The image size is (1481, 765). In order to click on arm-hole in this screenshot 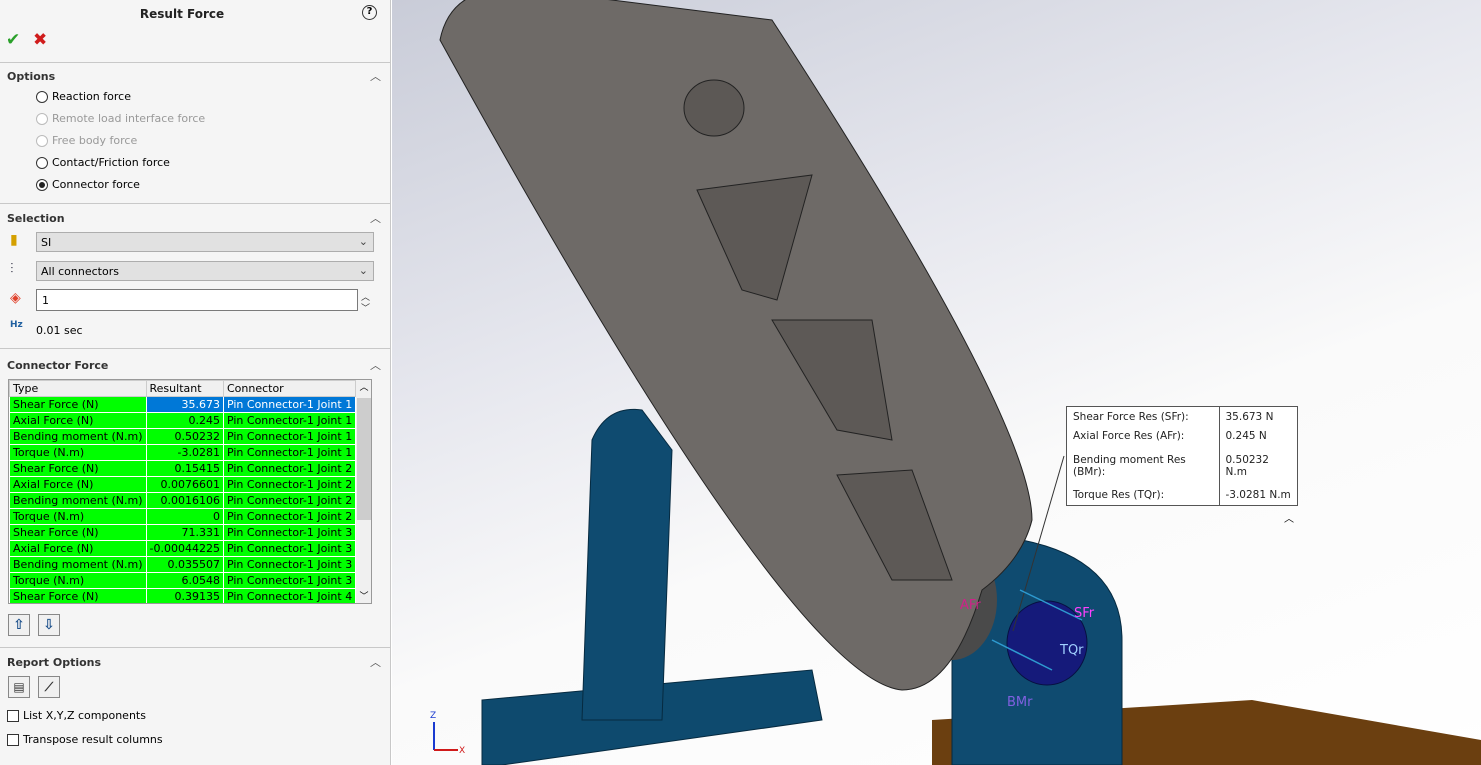, I will do `click(714, 108)`.